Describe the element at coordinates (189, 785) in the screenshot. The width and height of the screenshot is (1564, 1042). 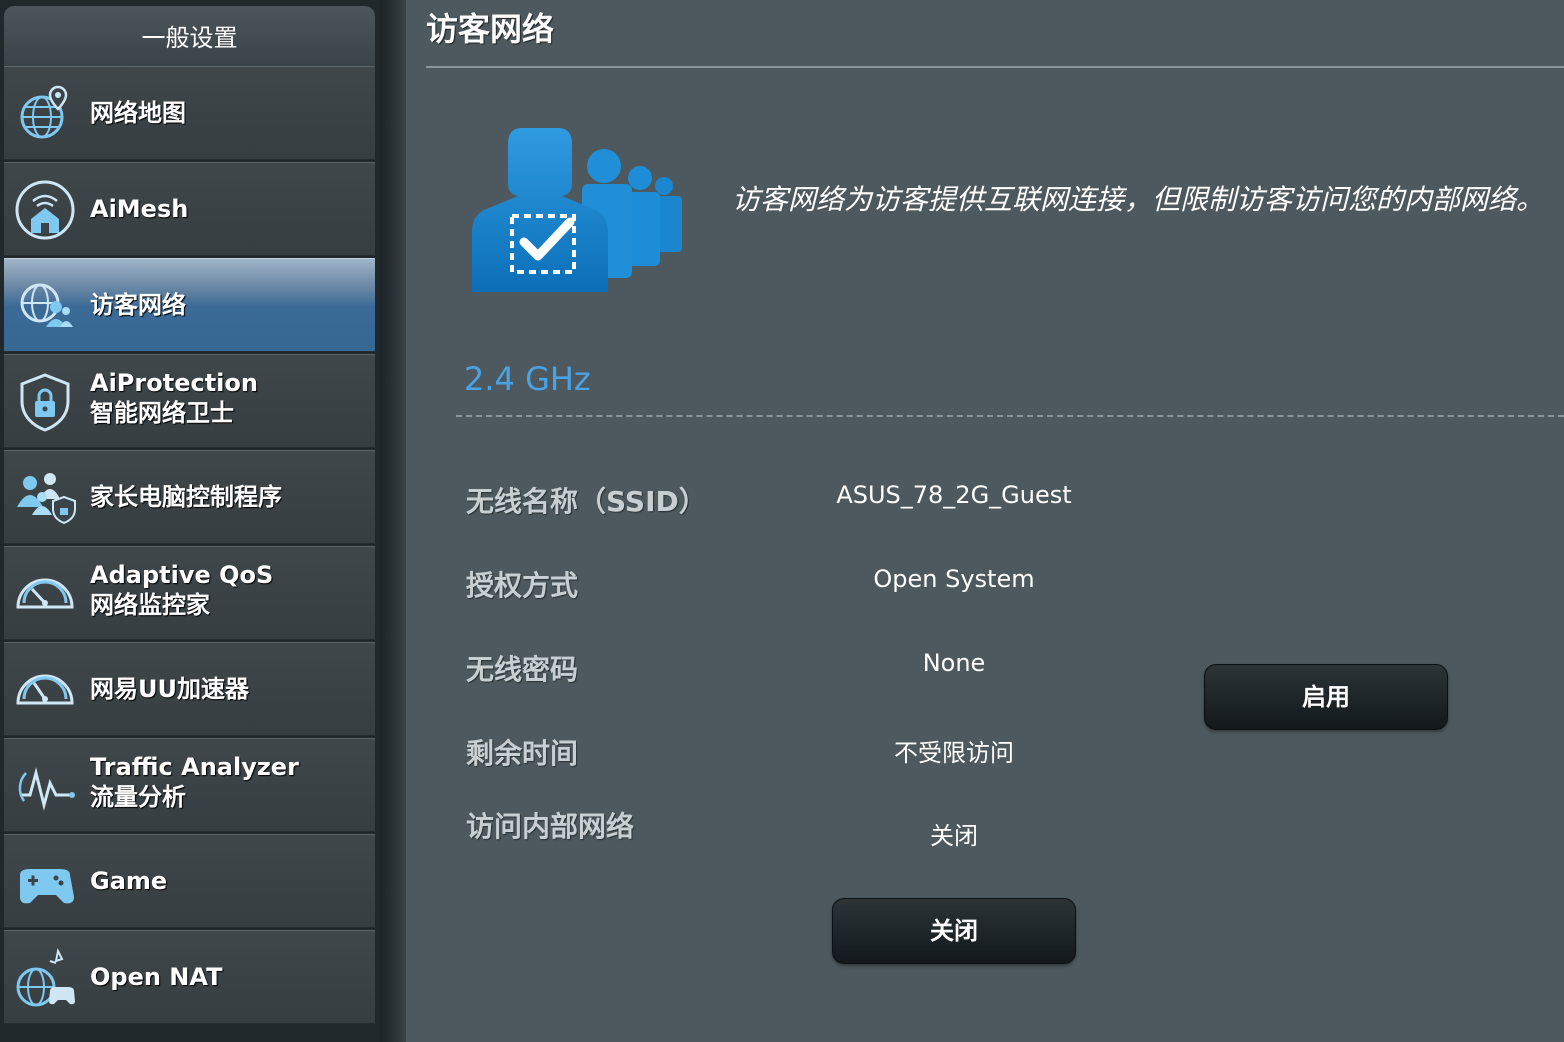
I see `sidebar-item-traffic-analyzer: Traffic Analyzer 流量分析` at that location.